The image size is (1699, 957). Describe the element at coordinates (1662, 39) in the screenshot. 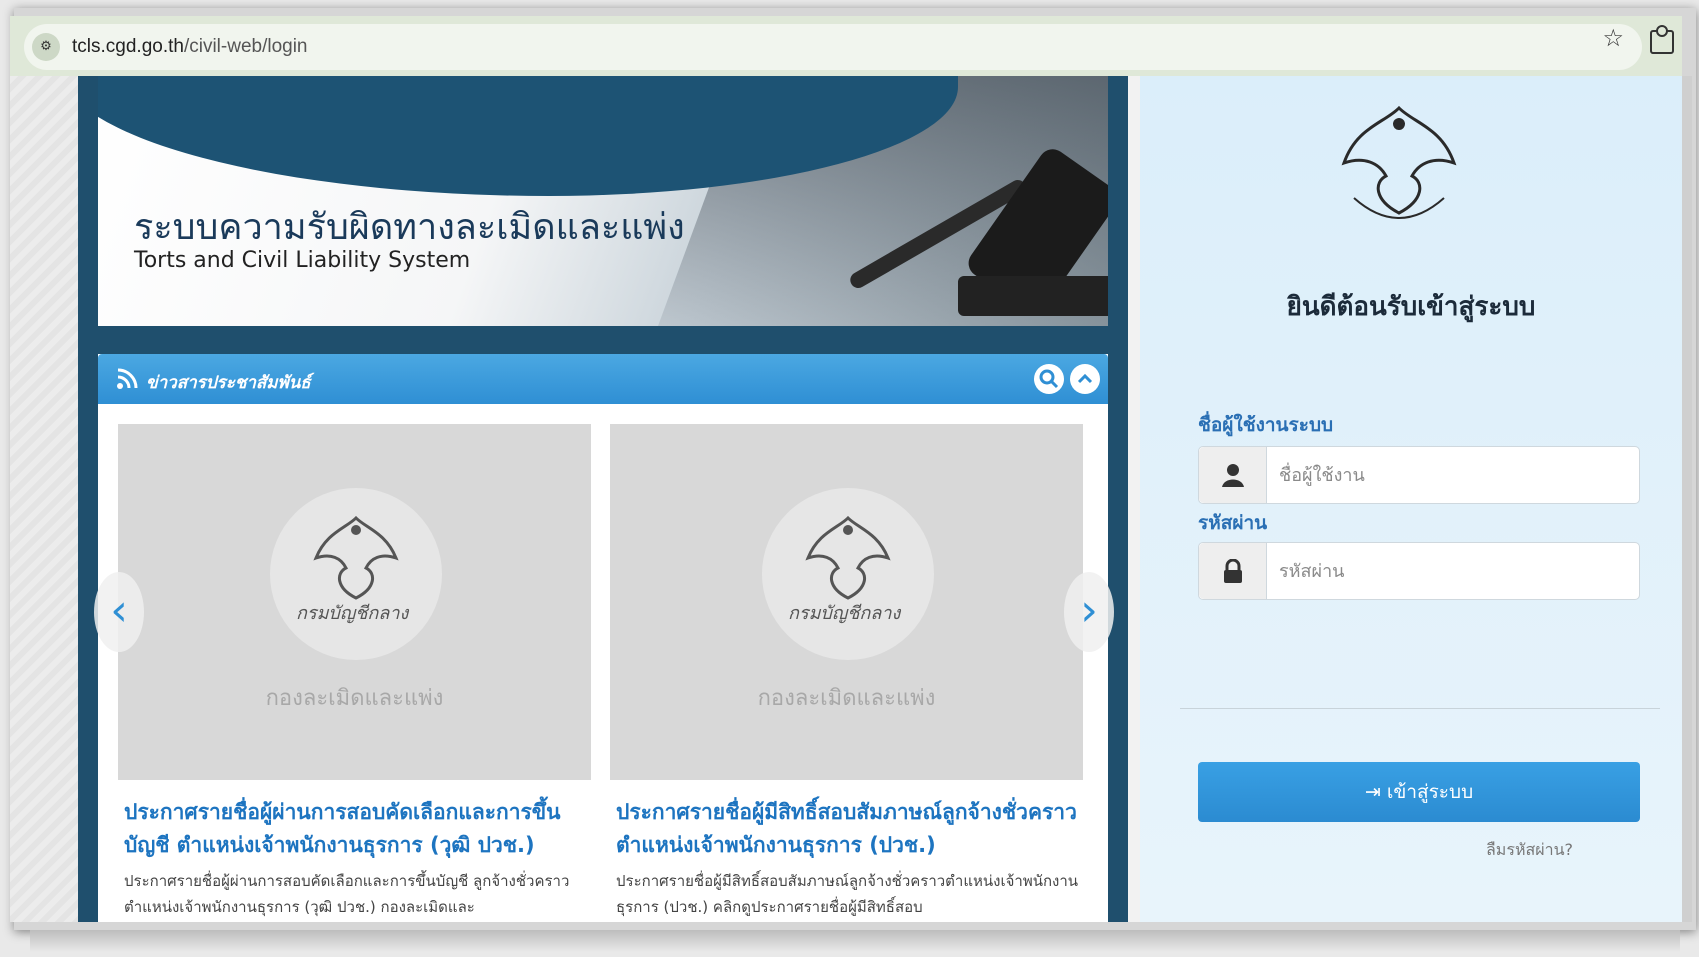

I see `puzzle-icon` at that location.